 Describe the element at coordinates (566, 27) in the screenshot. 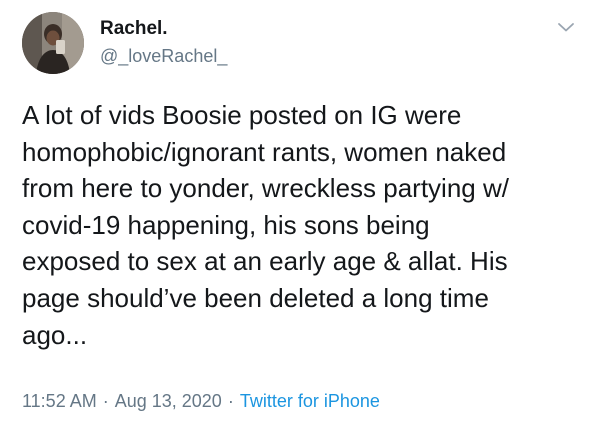

I see `chevron-down-icon` at that location.